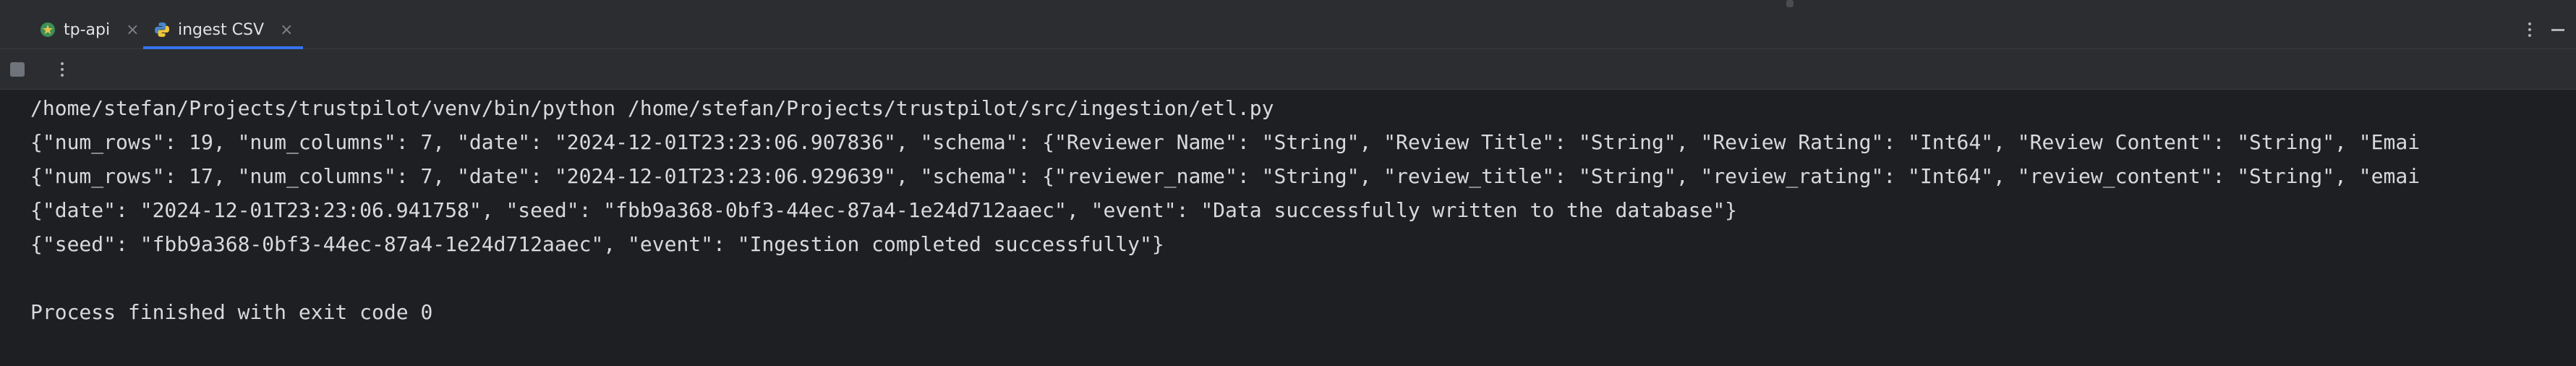 The width and height of the screenshot is (2576, 366). I want to click on tab-tp-api: tp-api ×, so click(89, 30).